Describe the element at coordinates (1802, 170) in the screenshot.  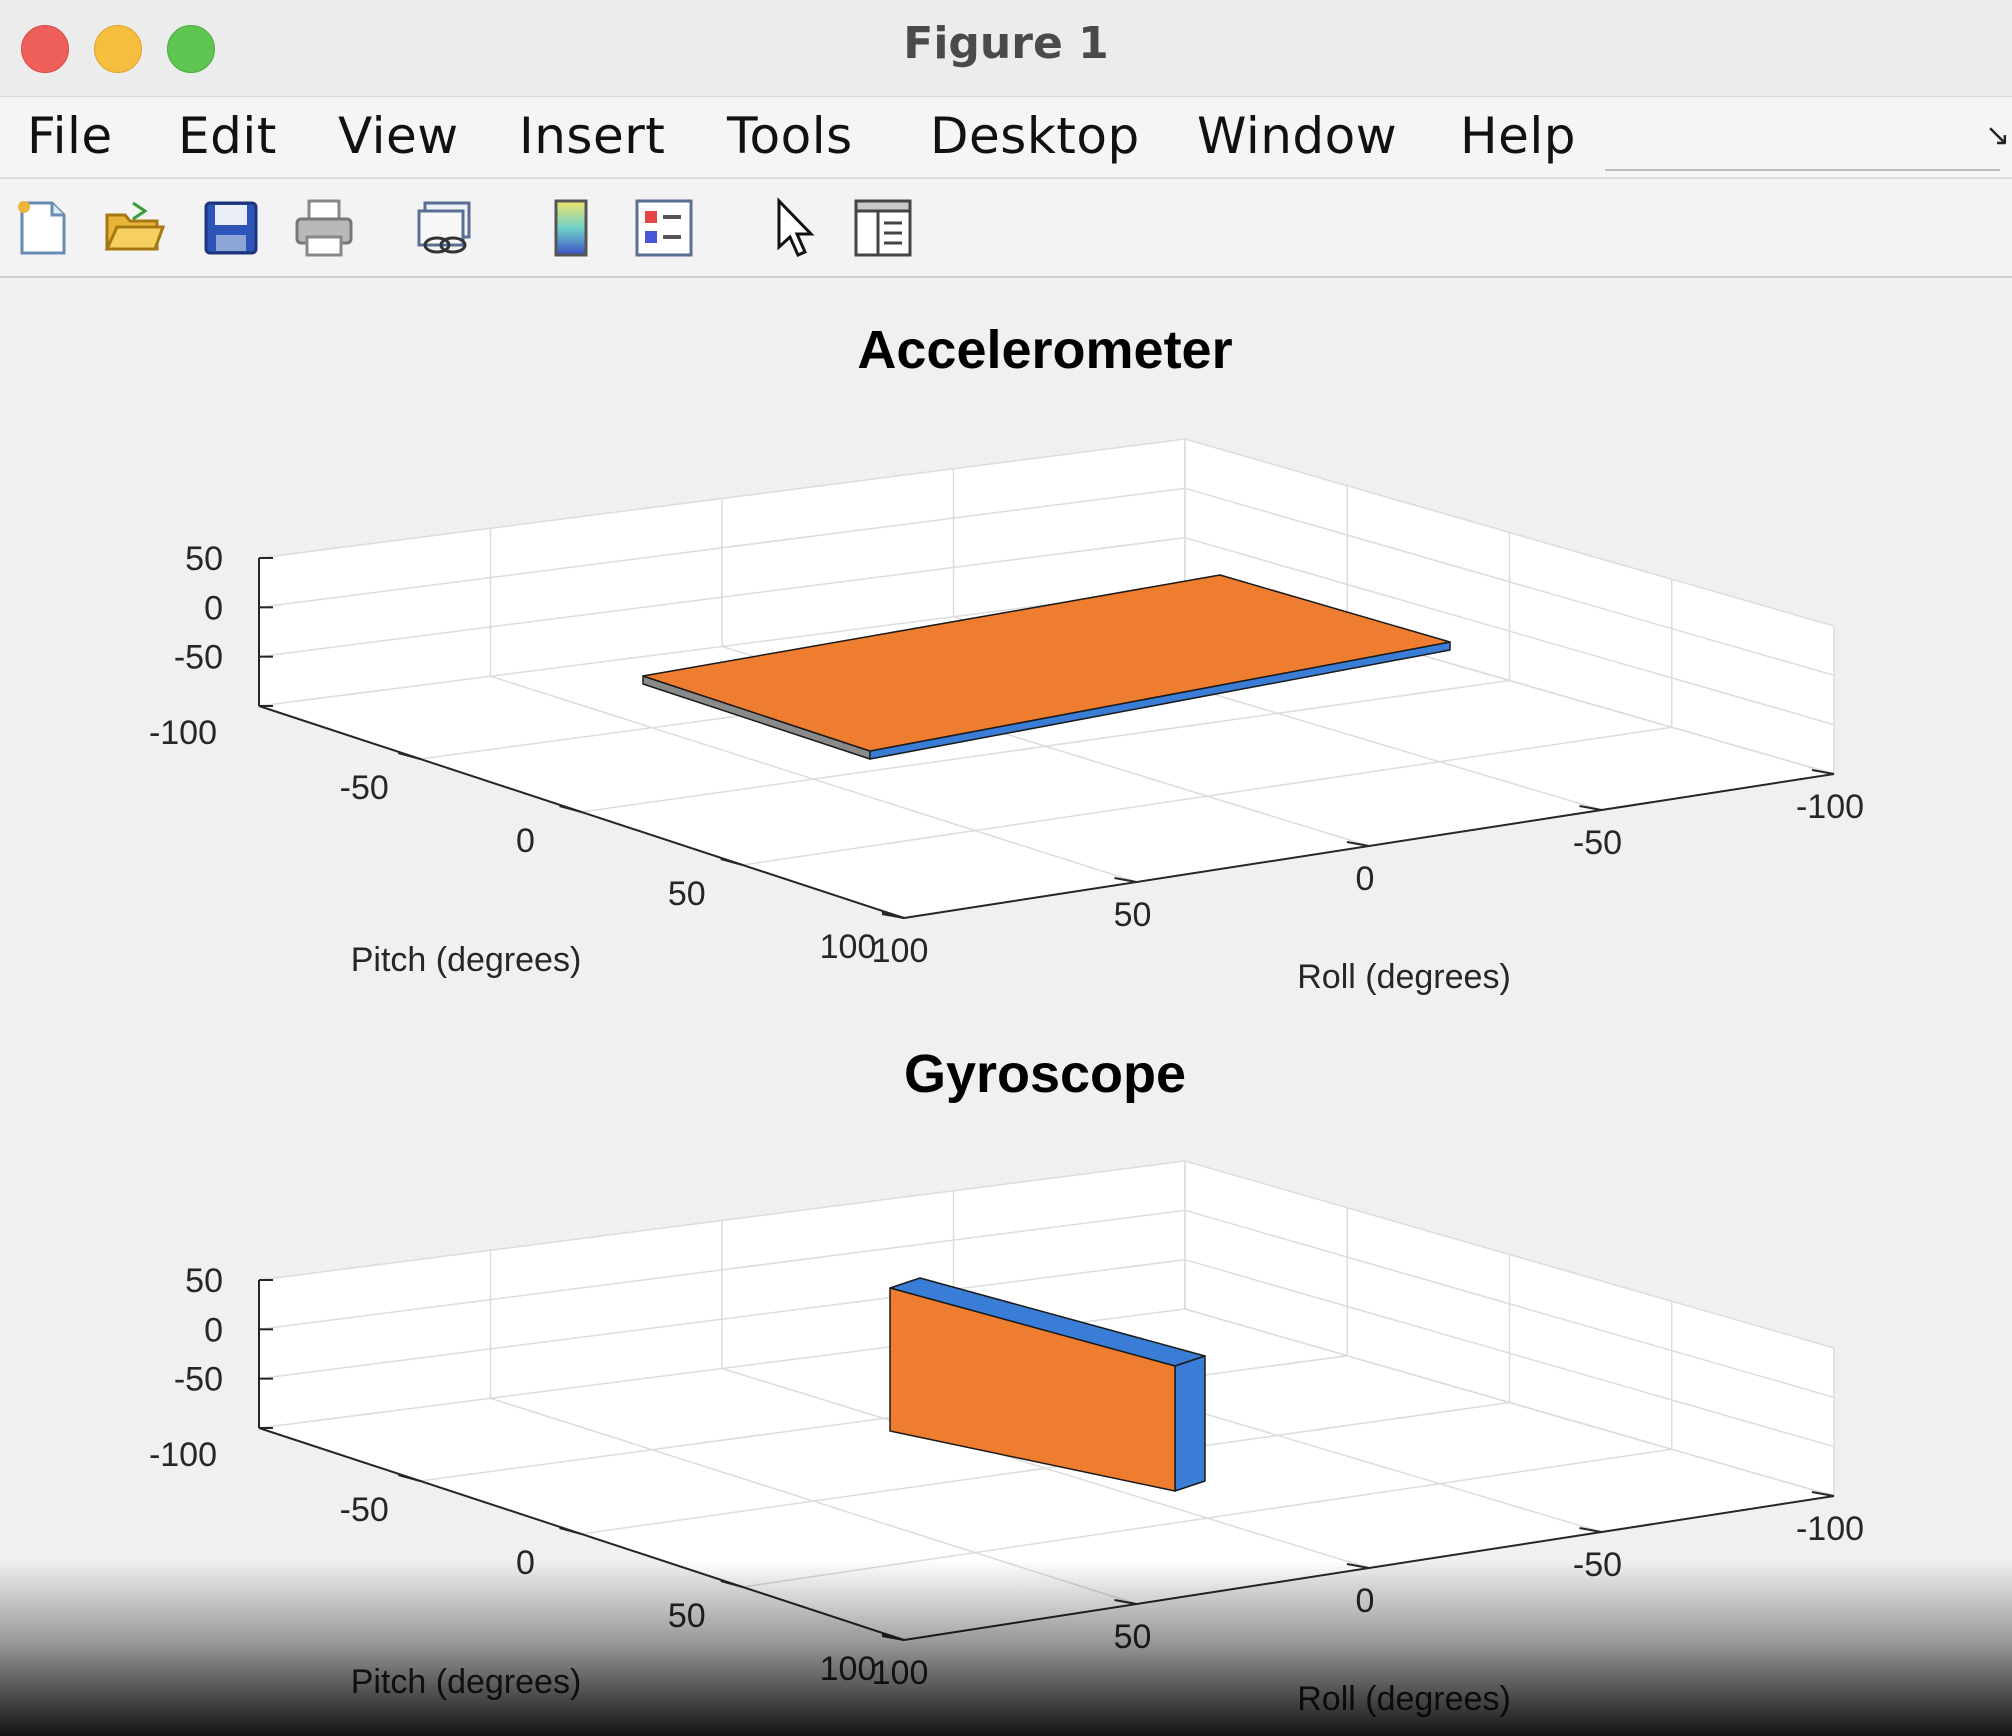
I see `menu-divider` at that location.